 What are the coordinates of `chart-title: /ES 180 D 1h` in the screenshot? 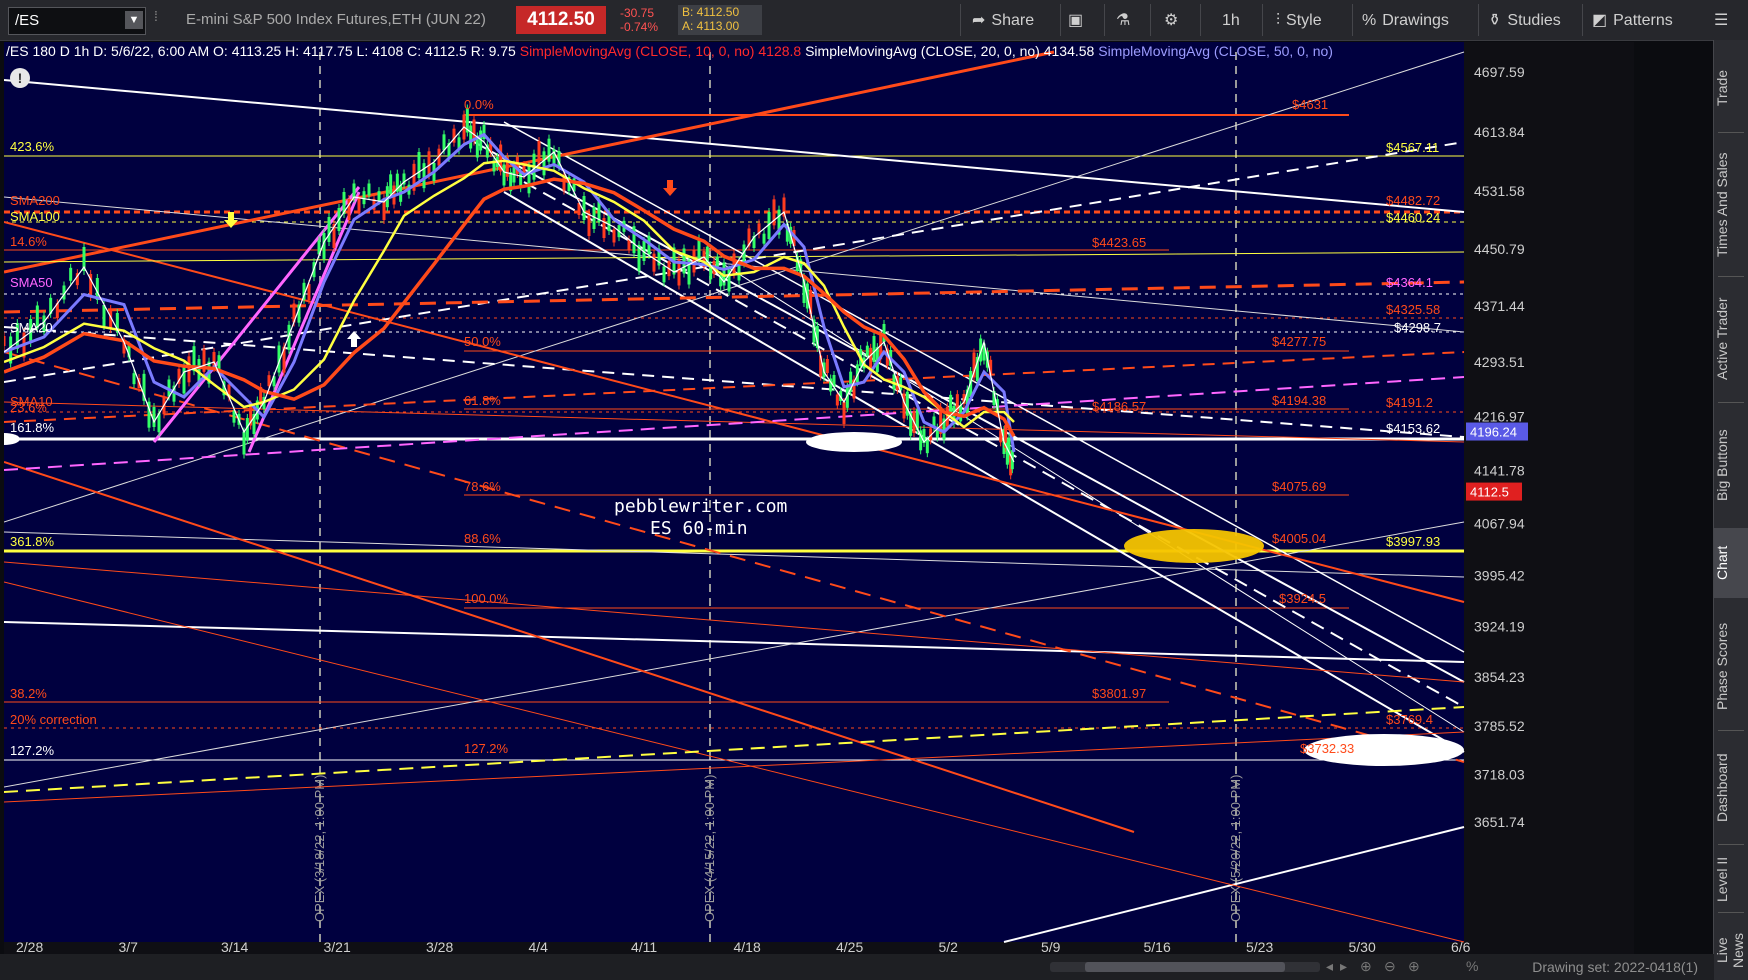 It's located at (48, 51).